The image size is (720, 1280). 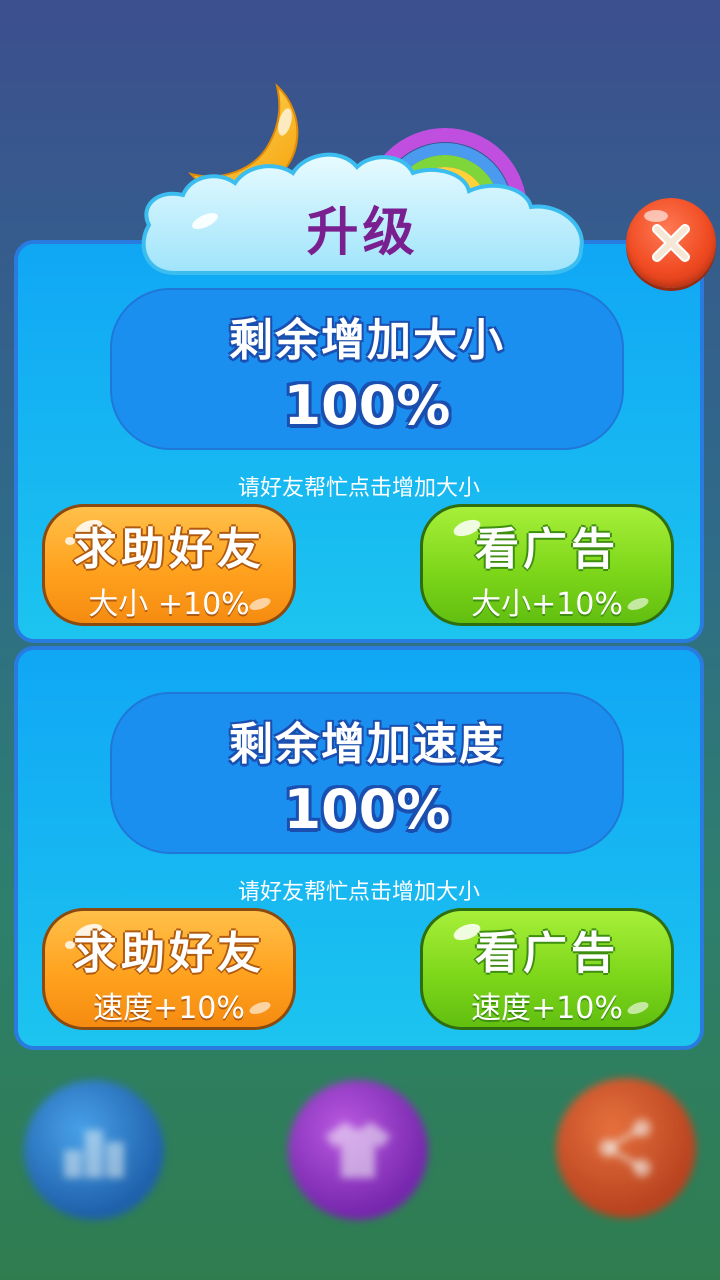 I want to click on size-watch-ad-button: 看广告 大小+10%, so click(x=547, y=565).